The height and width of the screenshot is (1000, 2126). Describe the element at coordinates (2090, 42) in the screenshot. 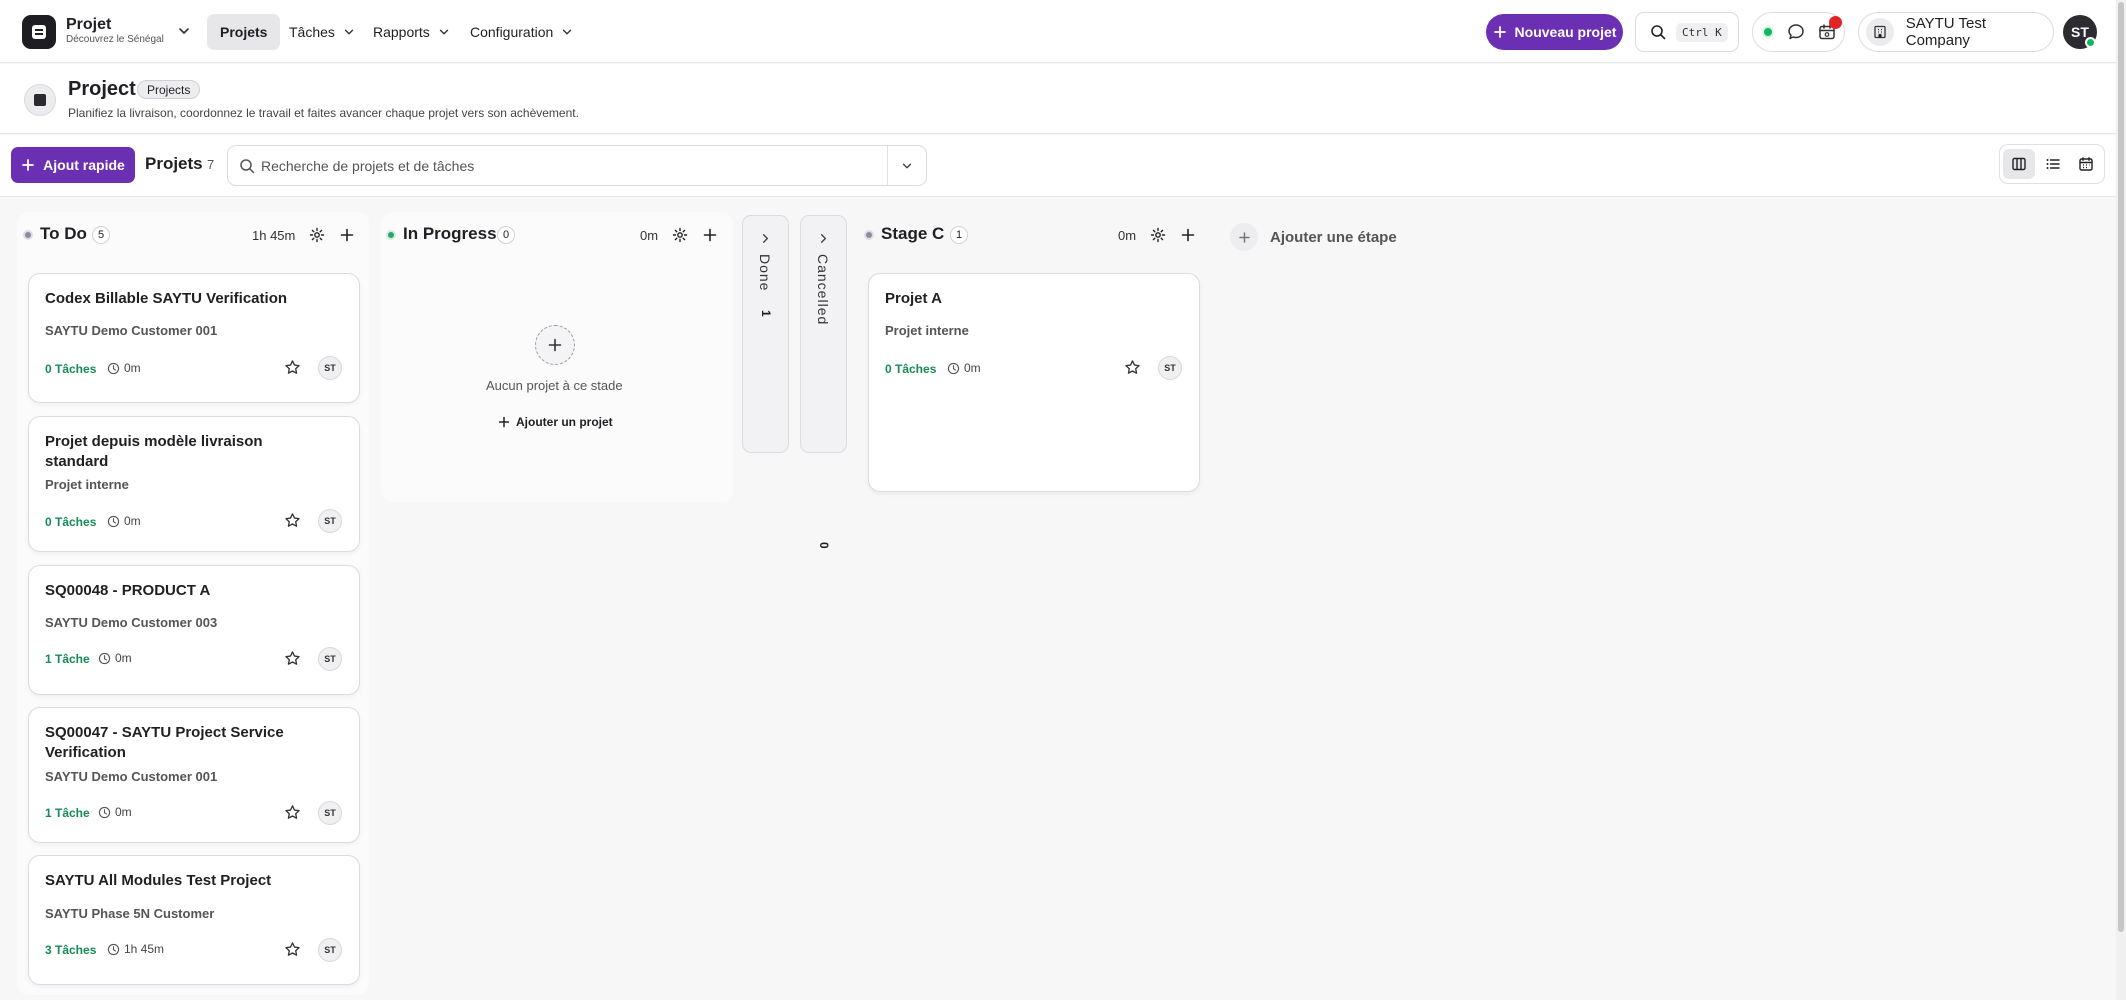

I see `avatar-online-dot` at that location.